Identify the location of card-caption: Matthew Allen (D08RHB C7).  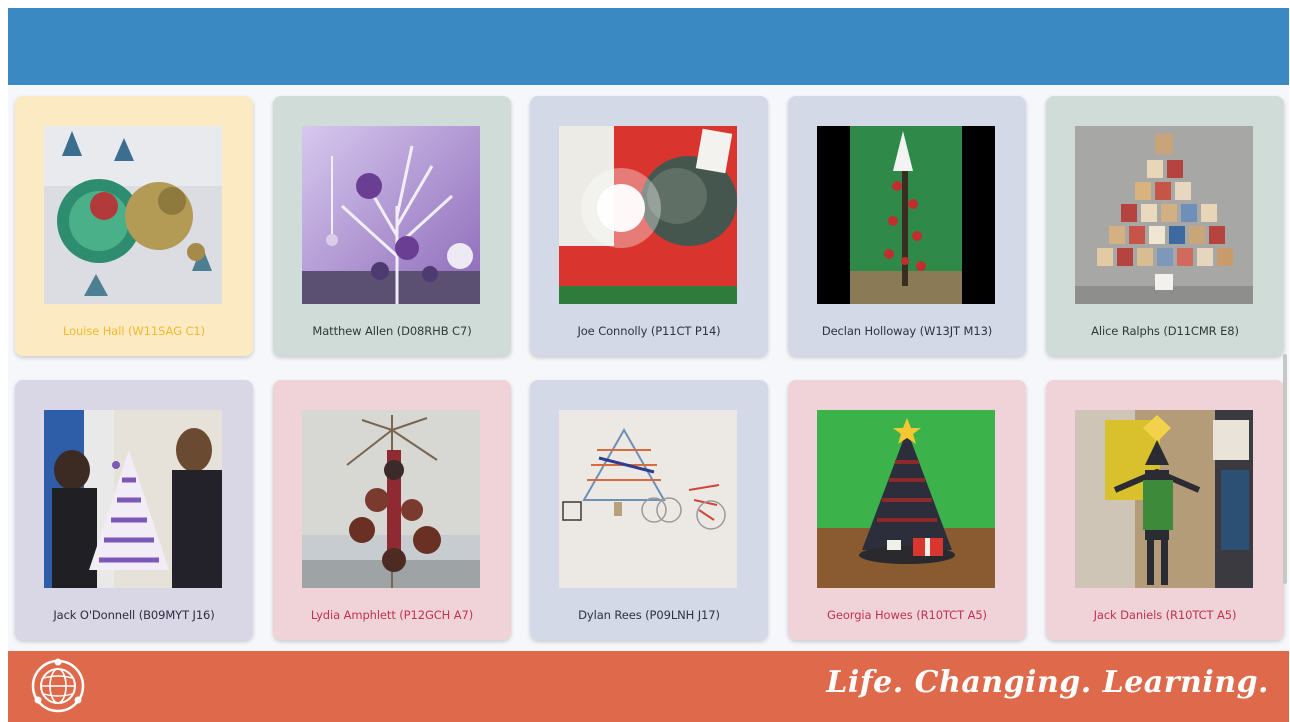
(392, 331).